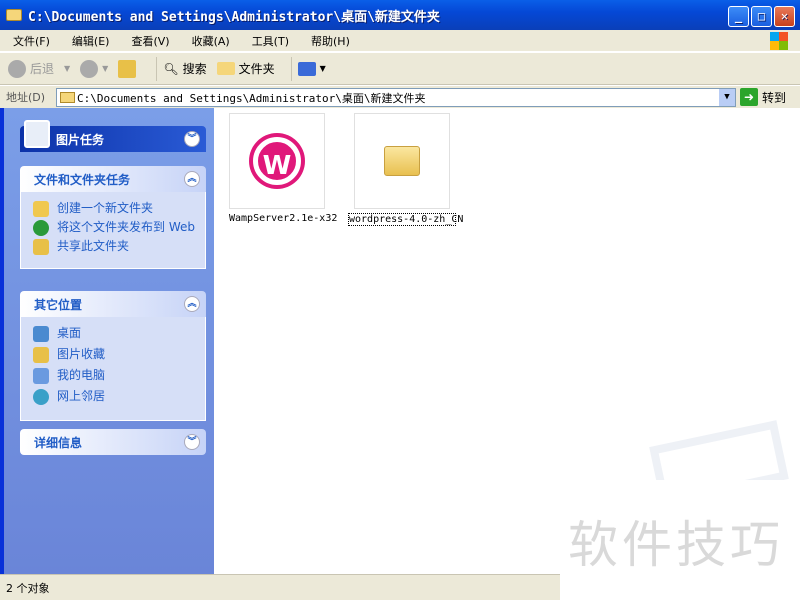 The width and height of the screenshot is (800, 600). I want to click on network-places-link: 网上邻居, so click(114, 397).